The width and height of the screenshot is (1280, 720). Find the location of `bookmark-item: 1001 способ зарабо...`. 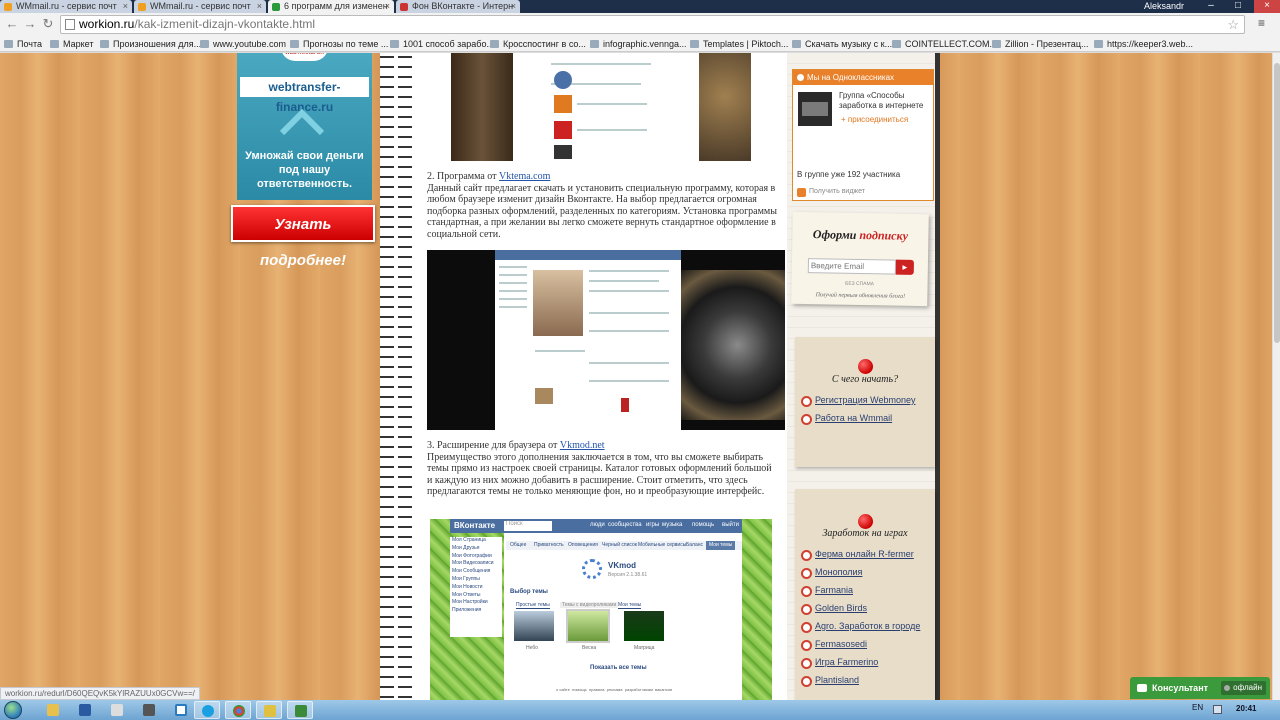

bookmark-item: 1001 способ зарабо... is located at coordinates (442, 44).